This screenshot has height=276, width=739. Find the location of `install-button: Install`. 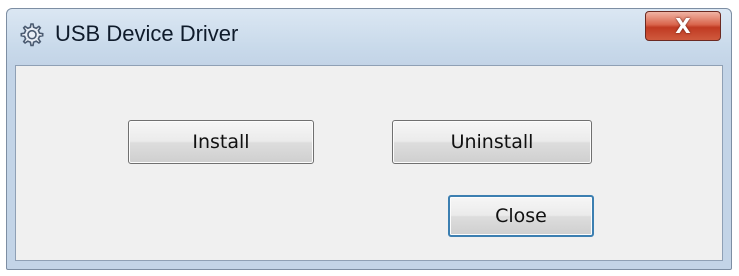

install-button: Install is located at coordinates (221, 142).